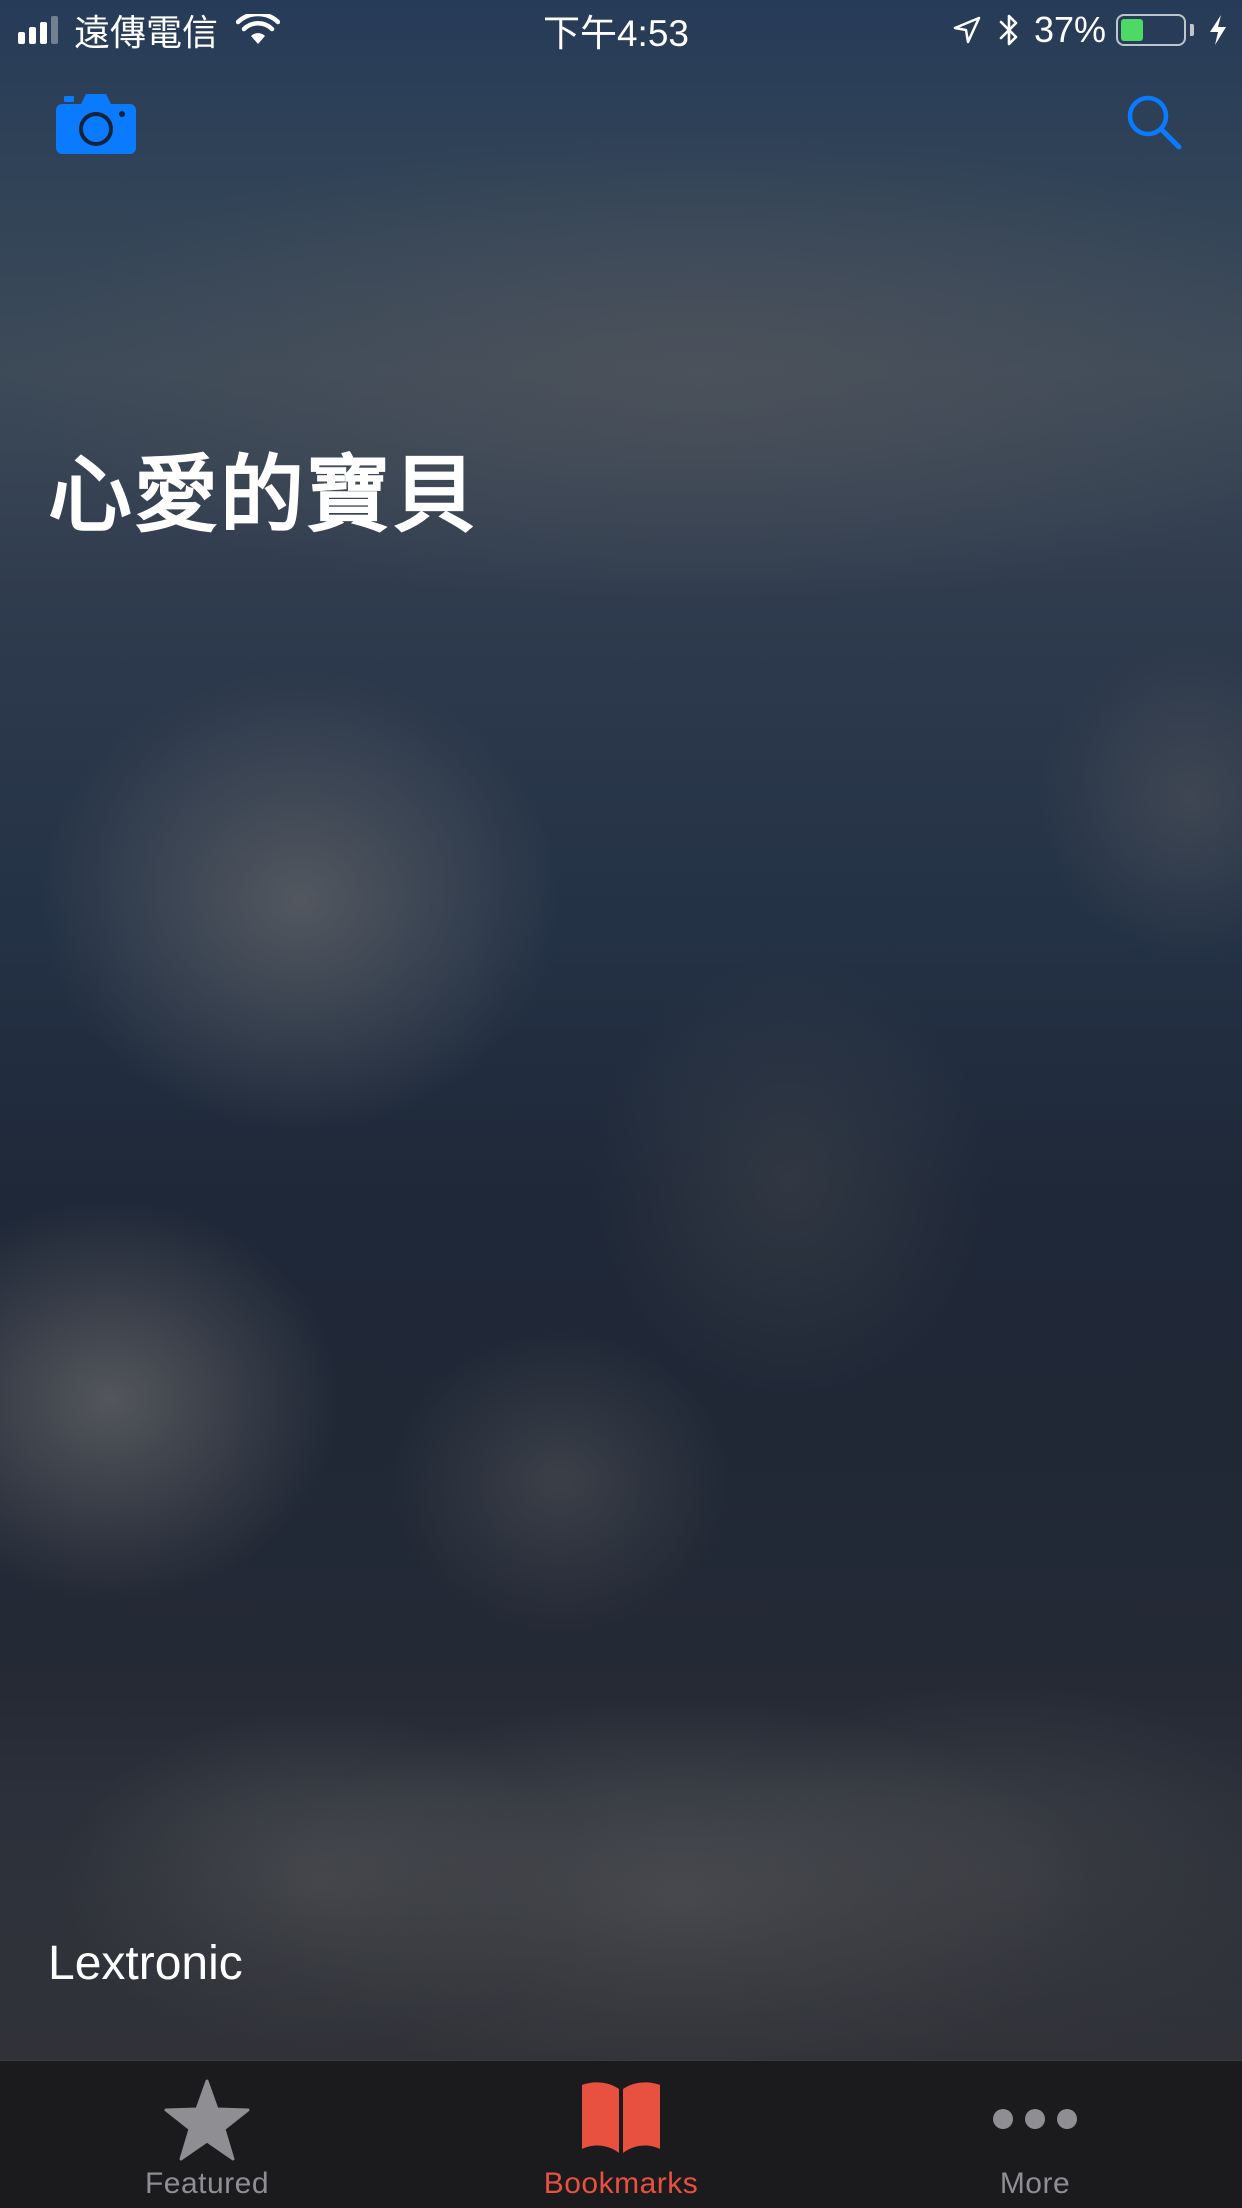 This screenshot has width=1242, height=2208. I want to click on tab-bar: Featured Bookmarks More, so click(621, 2134).